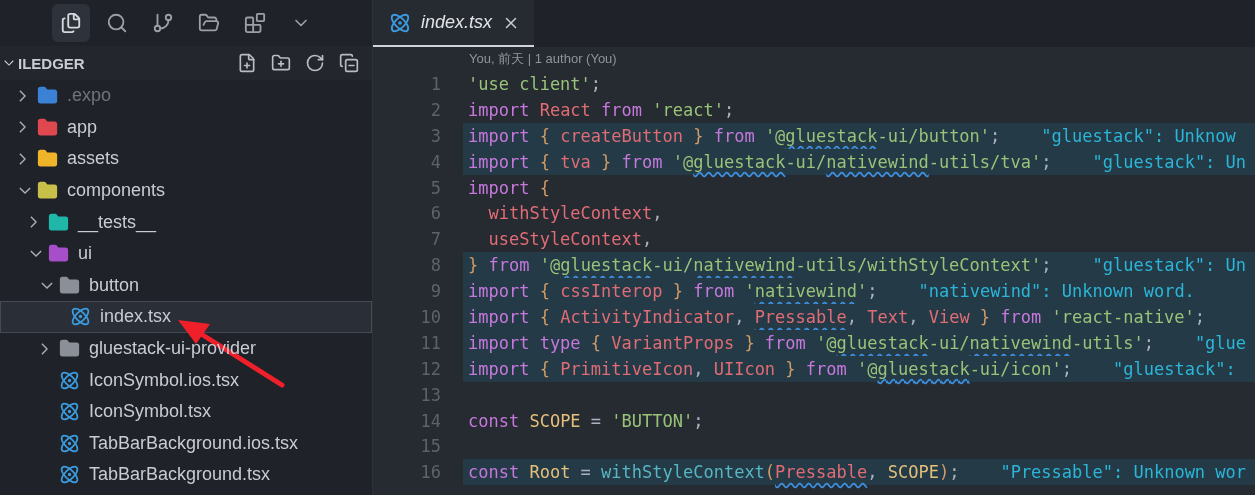 The image size is (1255, 495). Describe the element at coordinates (209, 23) in the screenshot. I see `folder-icon` at that location.